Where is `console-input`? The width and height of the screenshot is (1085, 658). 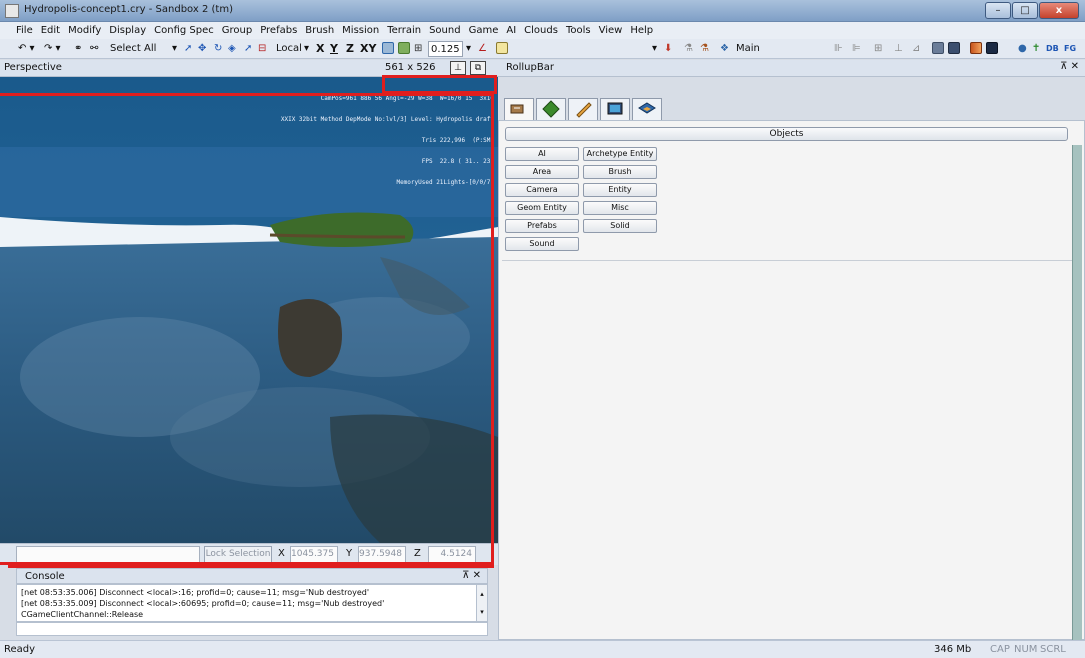
console-input is located at coordinates (252, 629).